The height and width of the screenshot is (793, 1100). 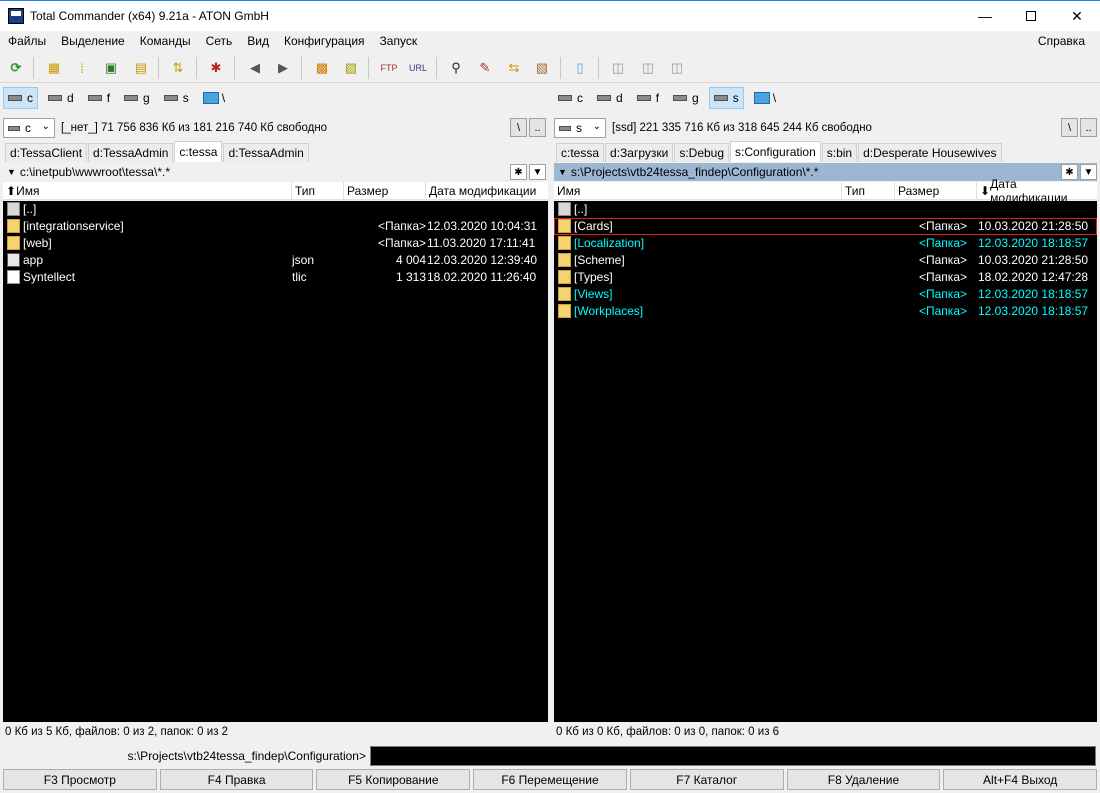 What do you see at coordinates (487, 191) in the screenshot?
I see `left-col-date: Дата модификации` at bounding box center [487, 191].